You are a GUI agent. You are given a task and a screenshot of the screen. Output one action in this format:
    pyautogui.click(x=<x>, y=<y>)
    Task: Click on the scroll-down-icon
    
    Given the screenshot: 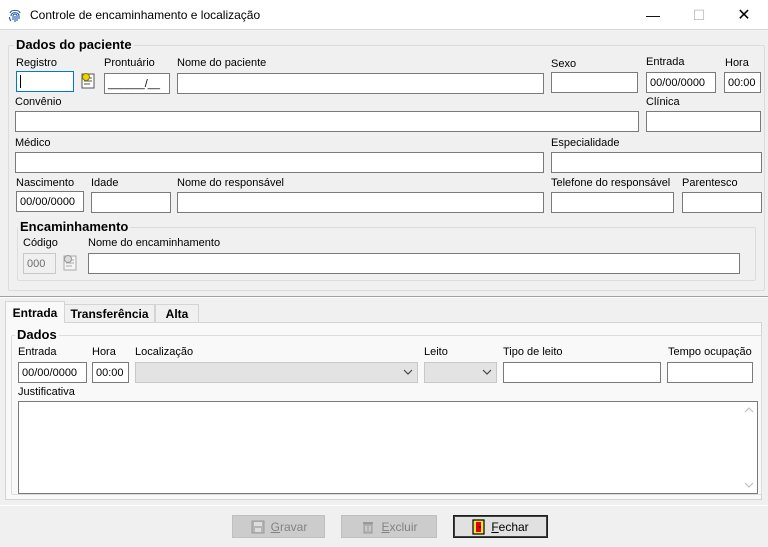 What is the action you would take?
    pyautogui.click(x=749, y=485)
    